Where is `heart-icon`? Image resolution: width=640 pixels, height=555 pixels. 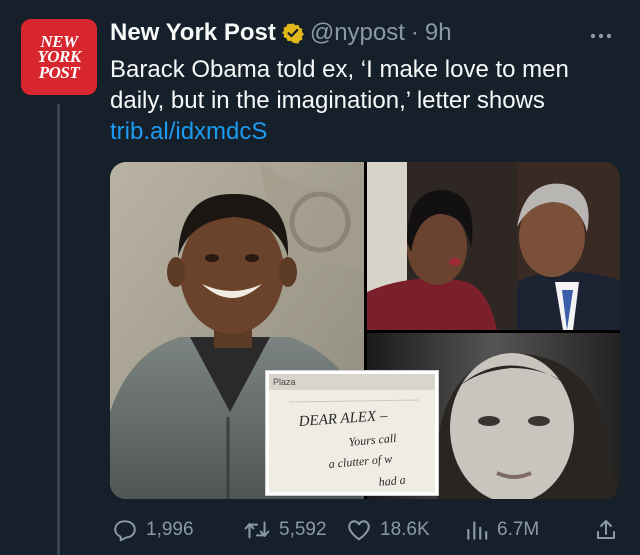
heart-icon is located at coordinates (359, 530).